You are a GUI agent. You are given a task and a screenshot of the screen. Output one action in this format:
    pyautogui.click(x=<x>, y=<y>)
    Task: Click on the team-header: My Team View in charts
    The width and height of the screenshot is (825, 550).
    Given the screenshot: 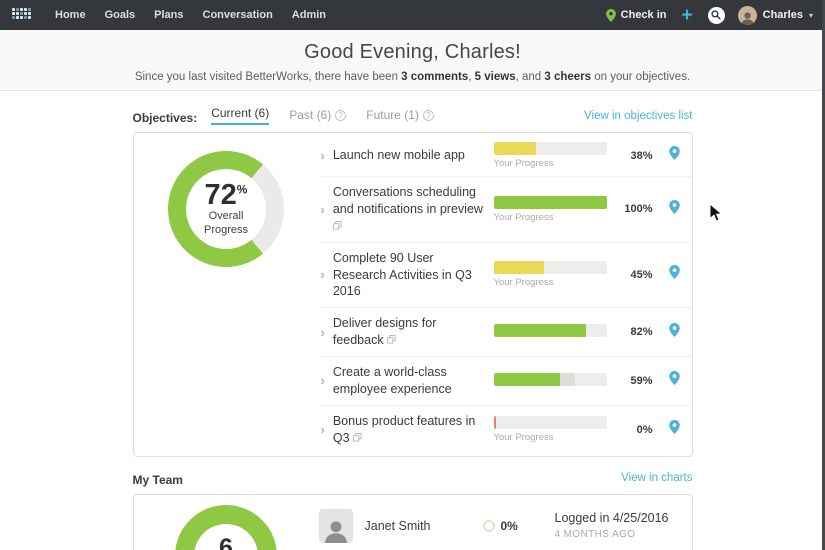 What is the action you would take?
    pyautogui.click(x=413, y=479)
    